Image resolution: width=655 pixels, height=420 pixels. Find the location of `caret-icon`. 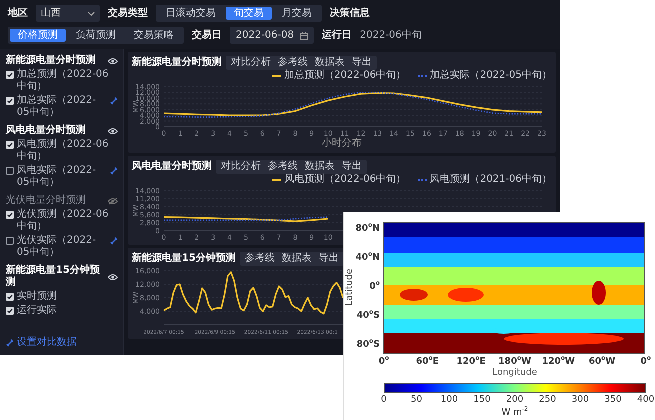

caret-icon is located at coordinates (91, 14).